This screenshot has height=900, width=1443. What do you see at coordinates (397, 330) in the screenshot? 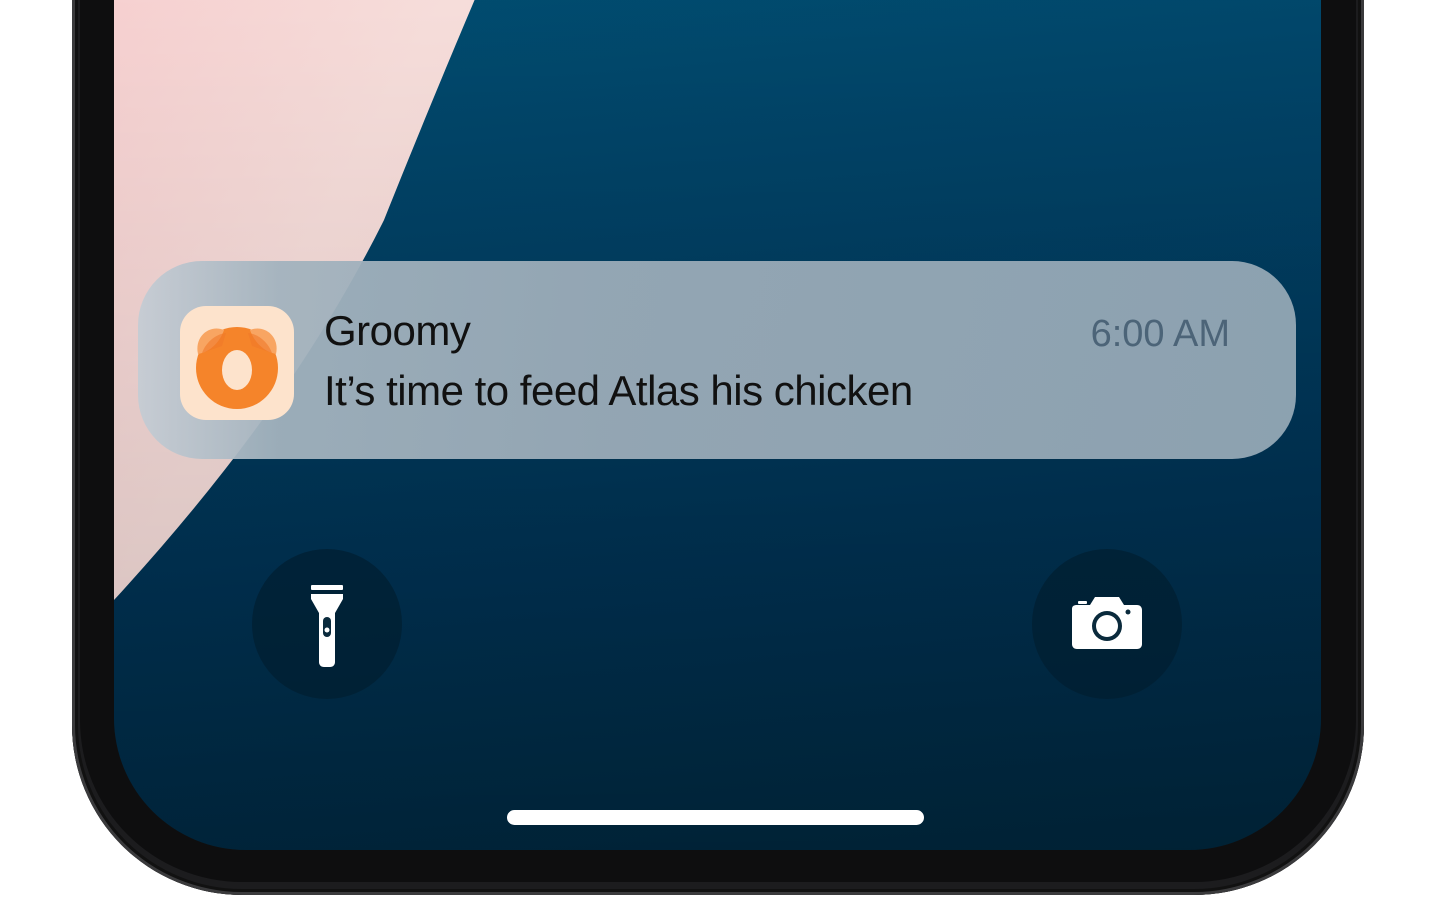
I see `notification-app-name: Groomy` at bounding box center [397, 330].